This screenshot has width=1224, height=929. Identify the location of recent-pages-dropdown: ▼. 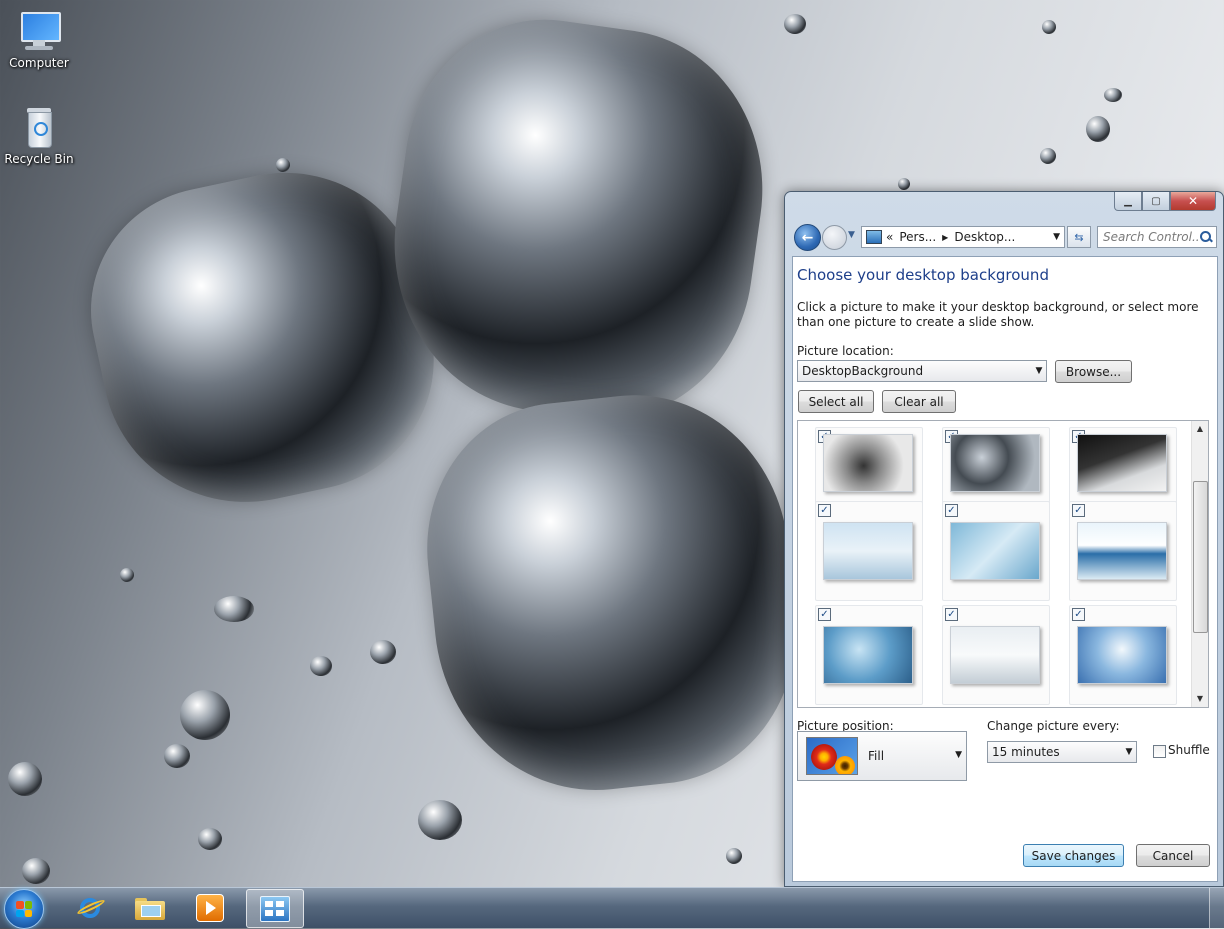
(851, 235).